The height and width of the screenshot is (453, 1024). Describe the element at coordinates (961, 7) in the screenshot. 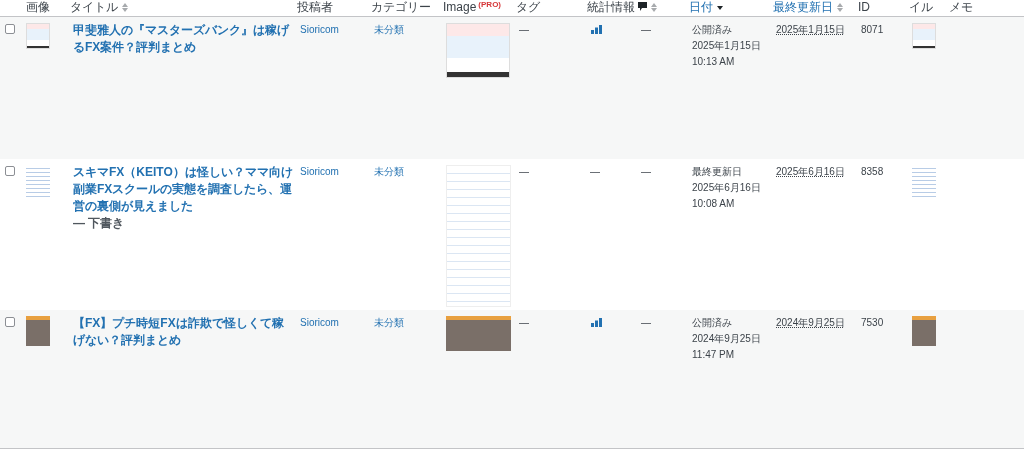

I see `column-header: メモ` at that location.